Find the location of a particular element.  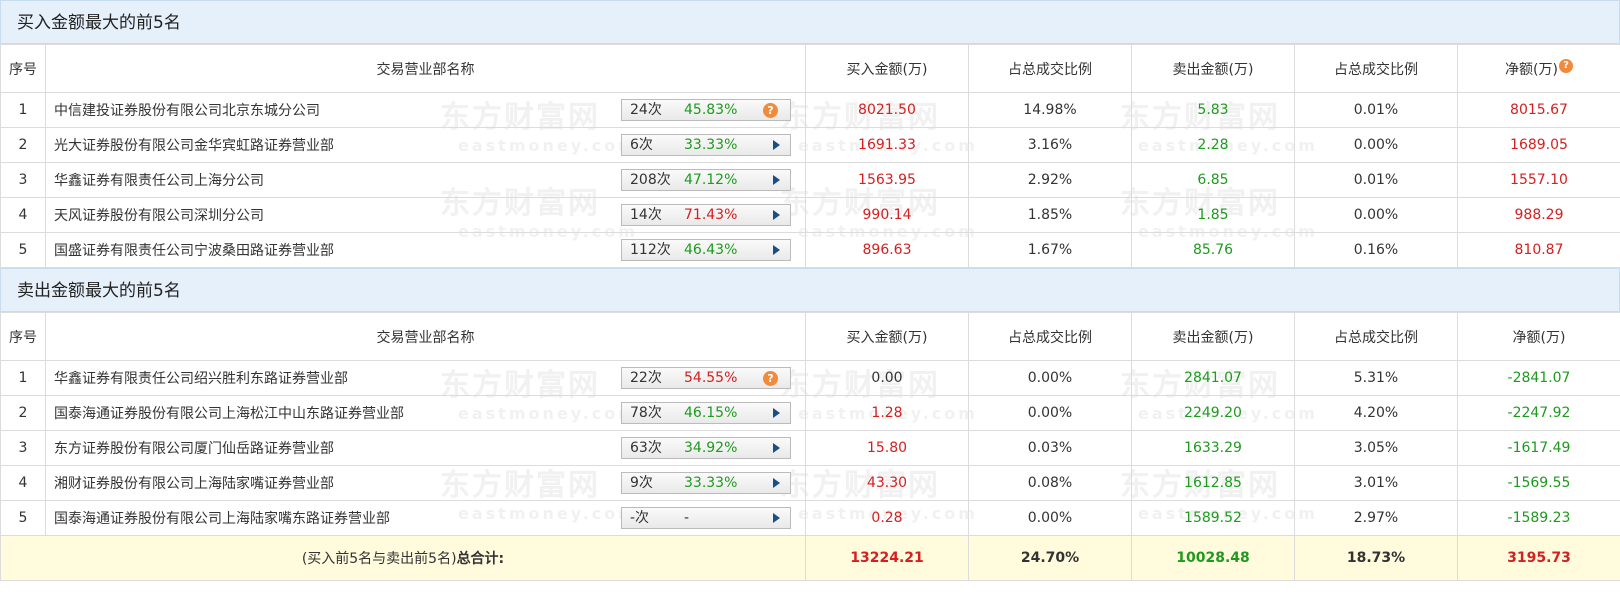

history-stat-box: 6次 33.33% is located at coordinates (706, 145).